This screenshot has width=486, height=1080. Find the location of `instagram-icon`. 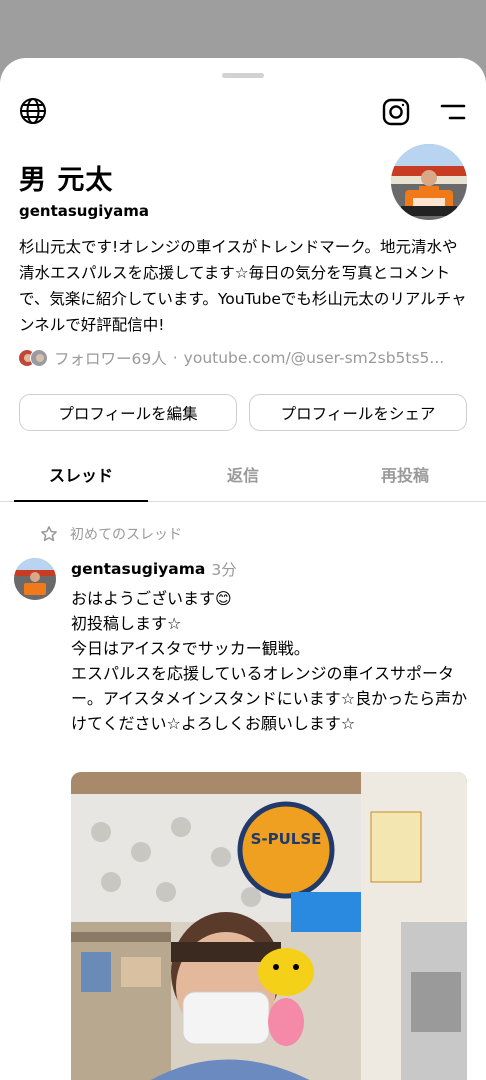

instagram-icon is located at coordinates (396, 112).